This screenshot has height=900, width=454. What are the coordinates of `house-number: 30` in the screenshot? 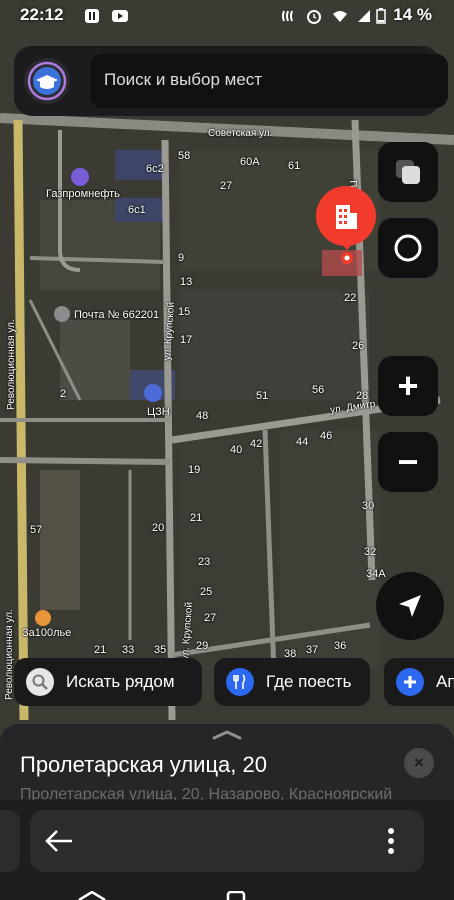 It's located at (368, 506).